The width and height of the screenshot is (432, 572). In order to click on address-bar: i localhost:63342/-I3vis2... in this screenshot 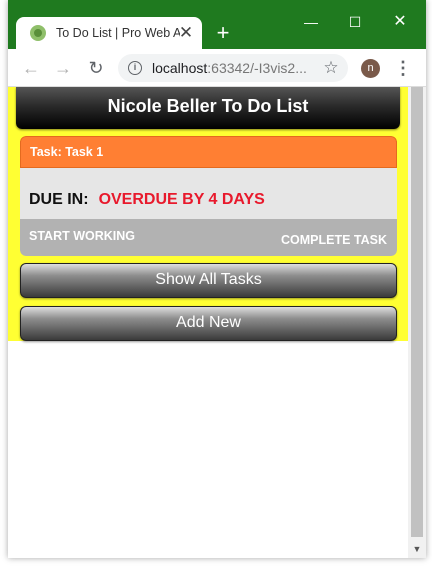, I will do `click(233, 68)`.